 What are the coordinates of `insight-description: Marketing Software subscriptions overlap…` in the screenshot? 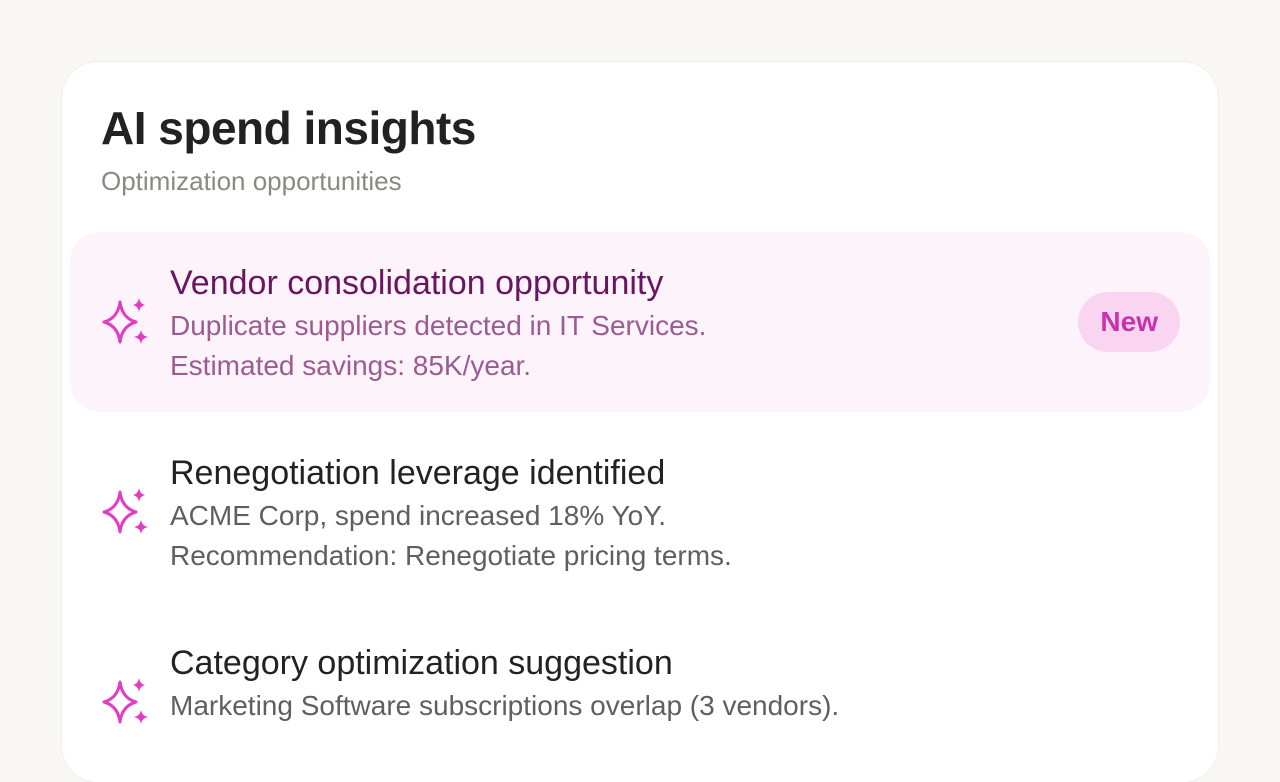 It's located at (505, 705).